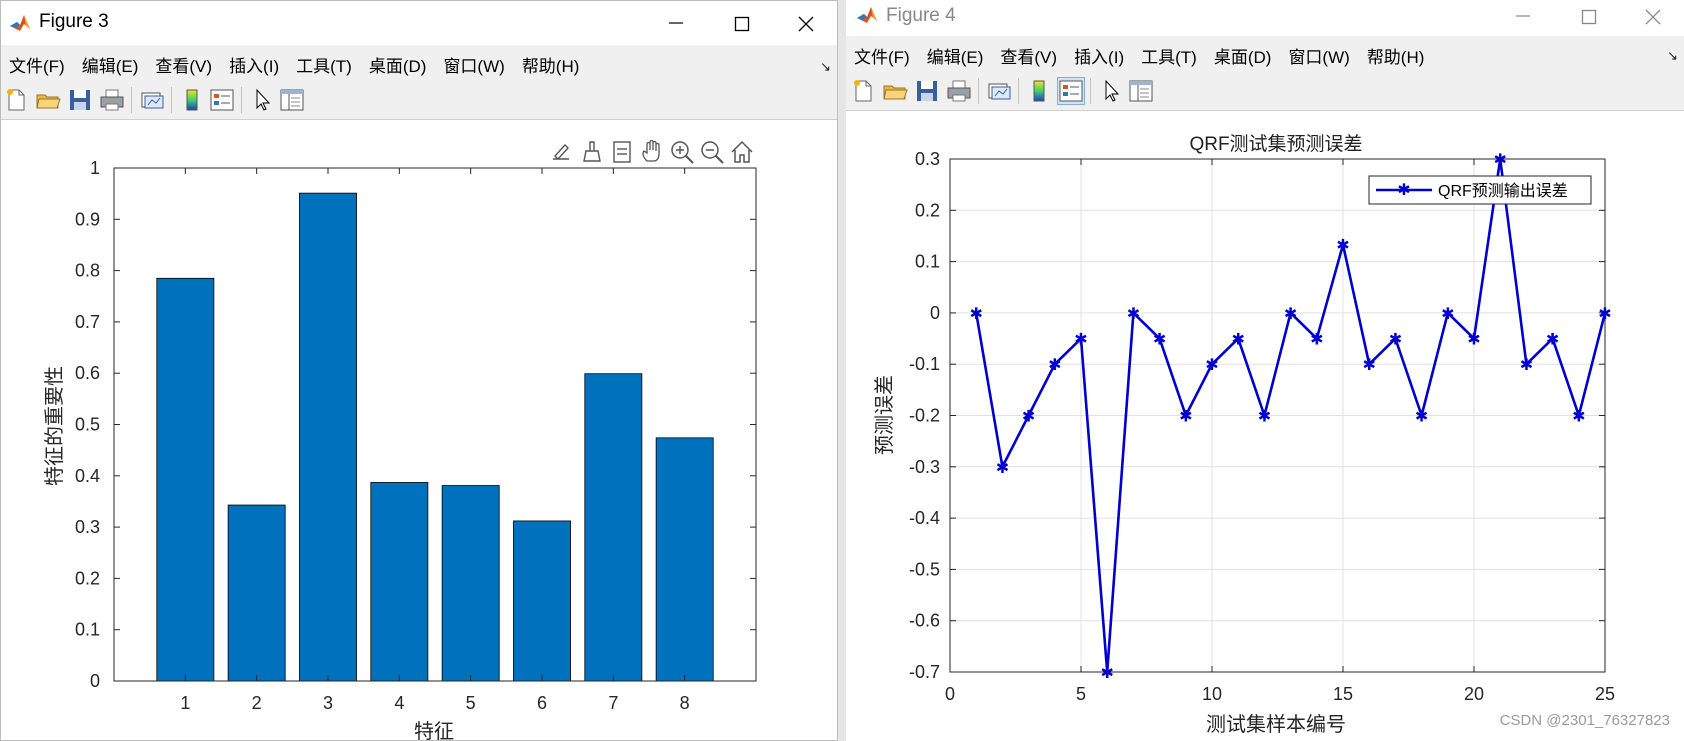  Describe the element at coordinates (950, 694) in the screenshot. I see `x-tick-label: 0` at that location.